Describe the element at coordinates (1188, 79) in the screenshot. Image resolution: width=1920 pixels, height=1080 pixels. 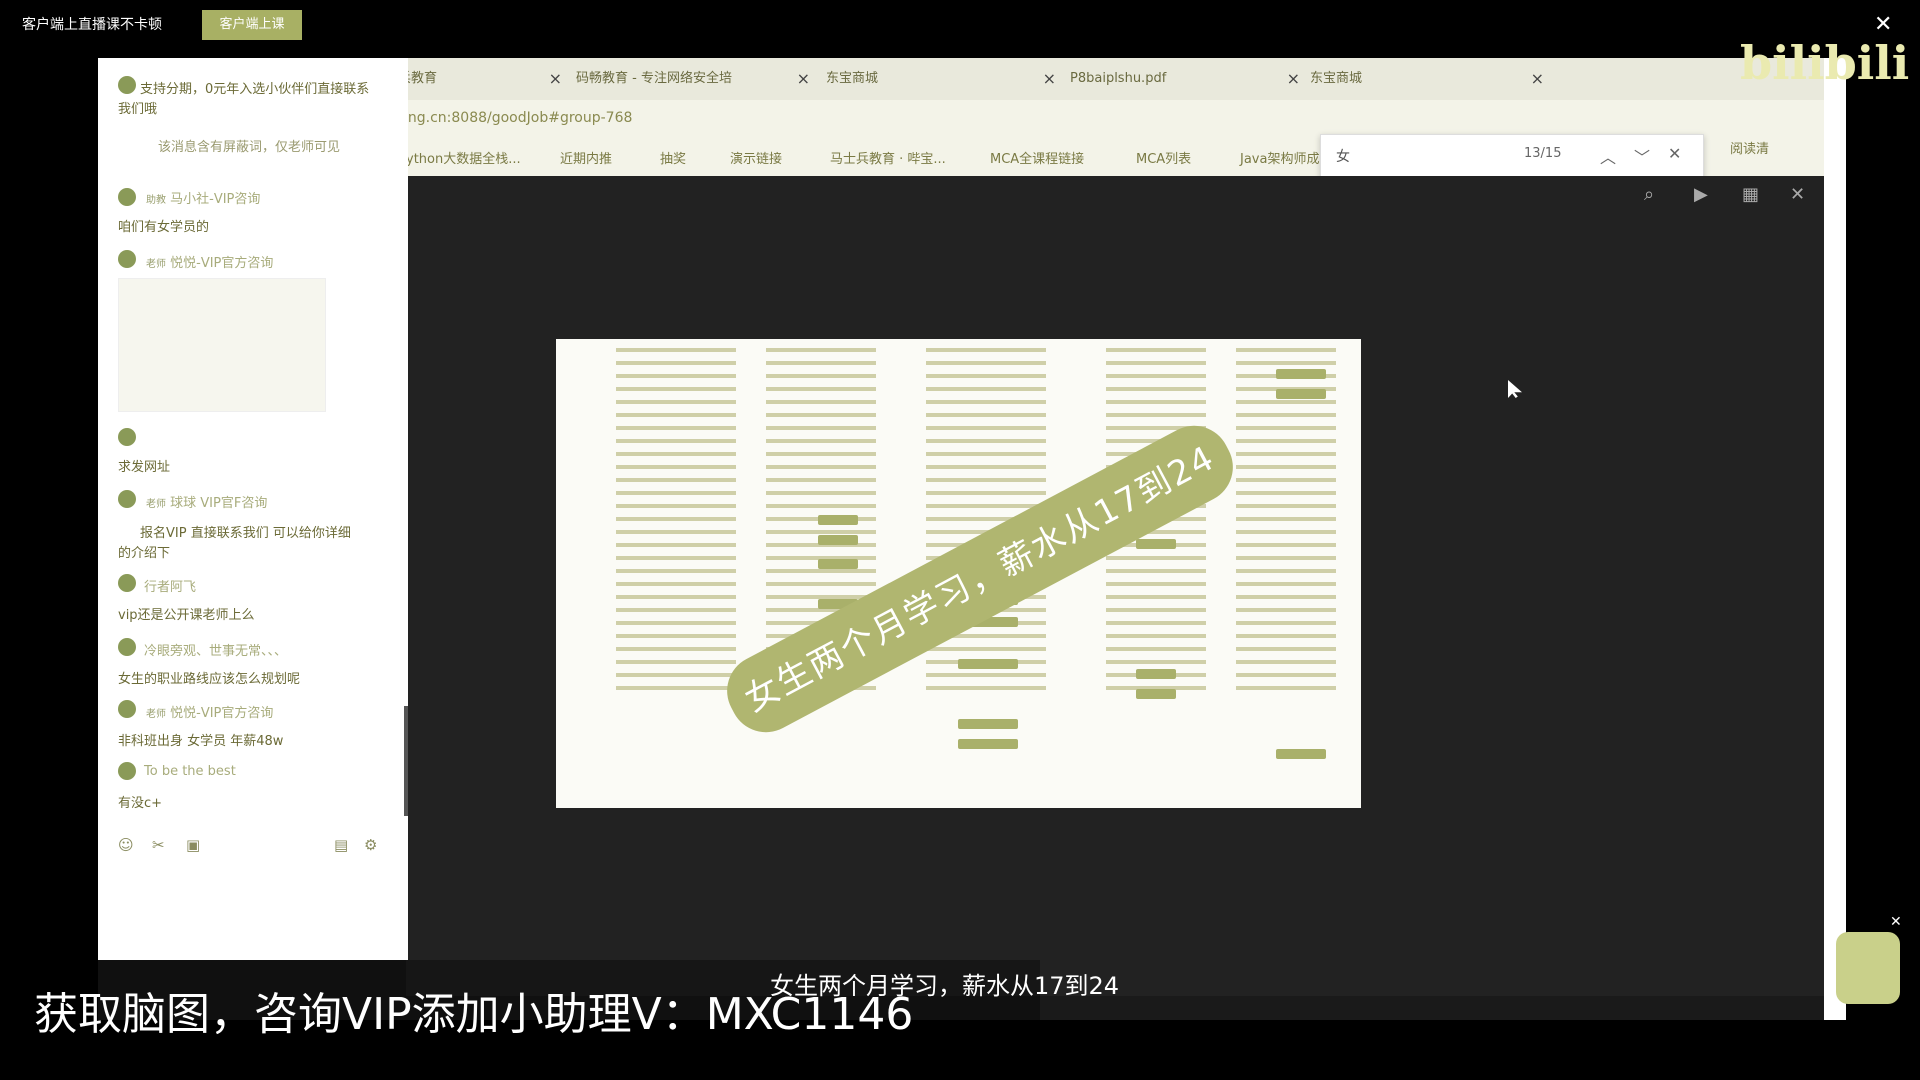
I see `tab-4: P8baiplshu.pdf ×` at that location.